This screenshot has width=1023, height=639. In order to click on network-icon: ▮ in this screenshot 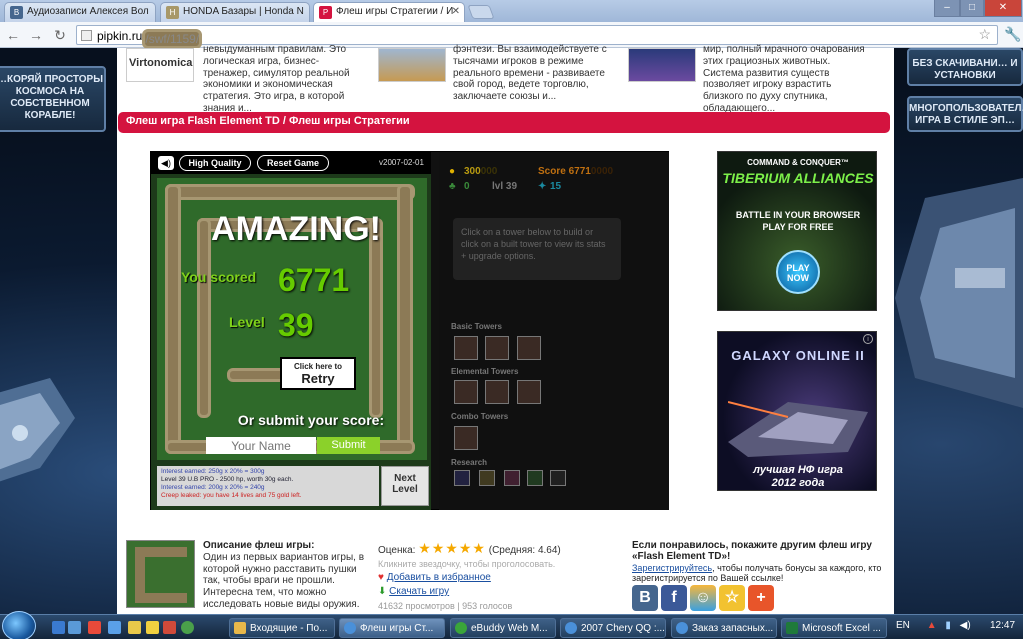, I will do `click(948, 625)`.